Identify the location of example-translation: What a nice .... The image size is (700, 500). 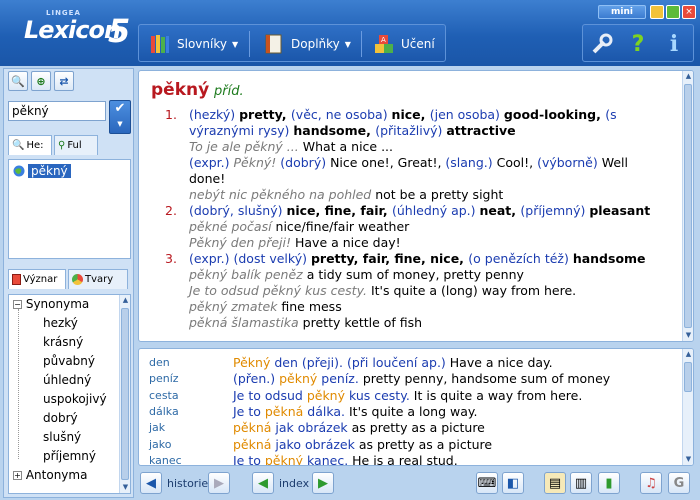
(348, 146).